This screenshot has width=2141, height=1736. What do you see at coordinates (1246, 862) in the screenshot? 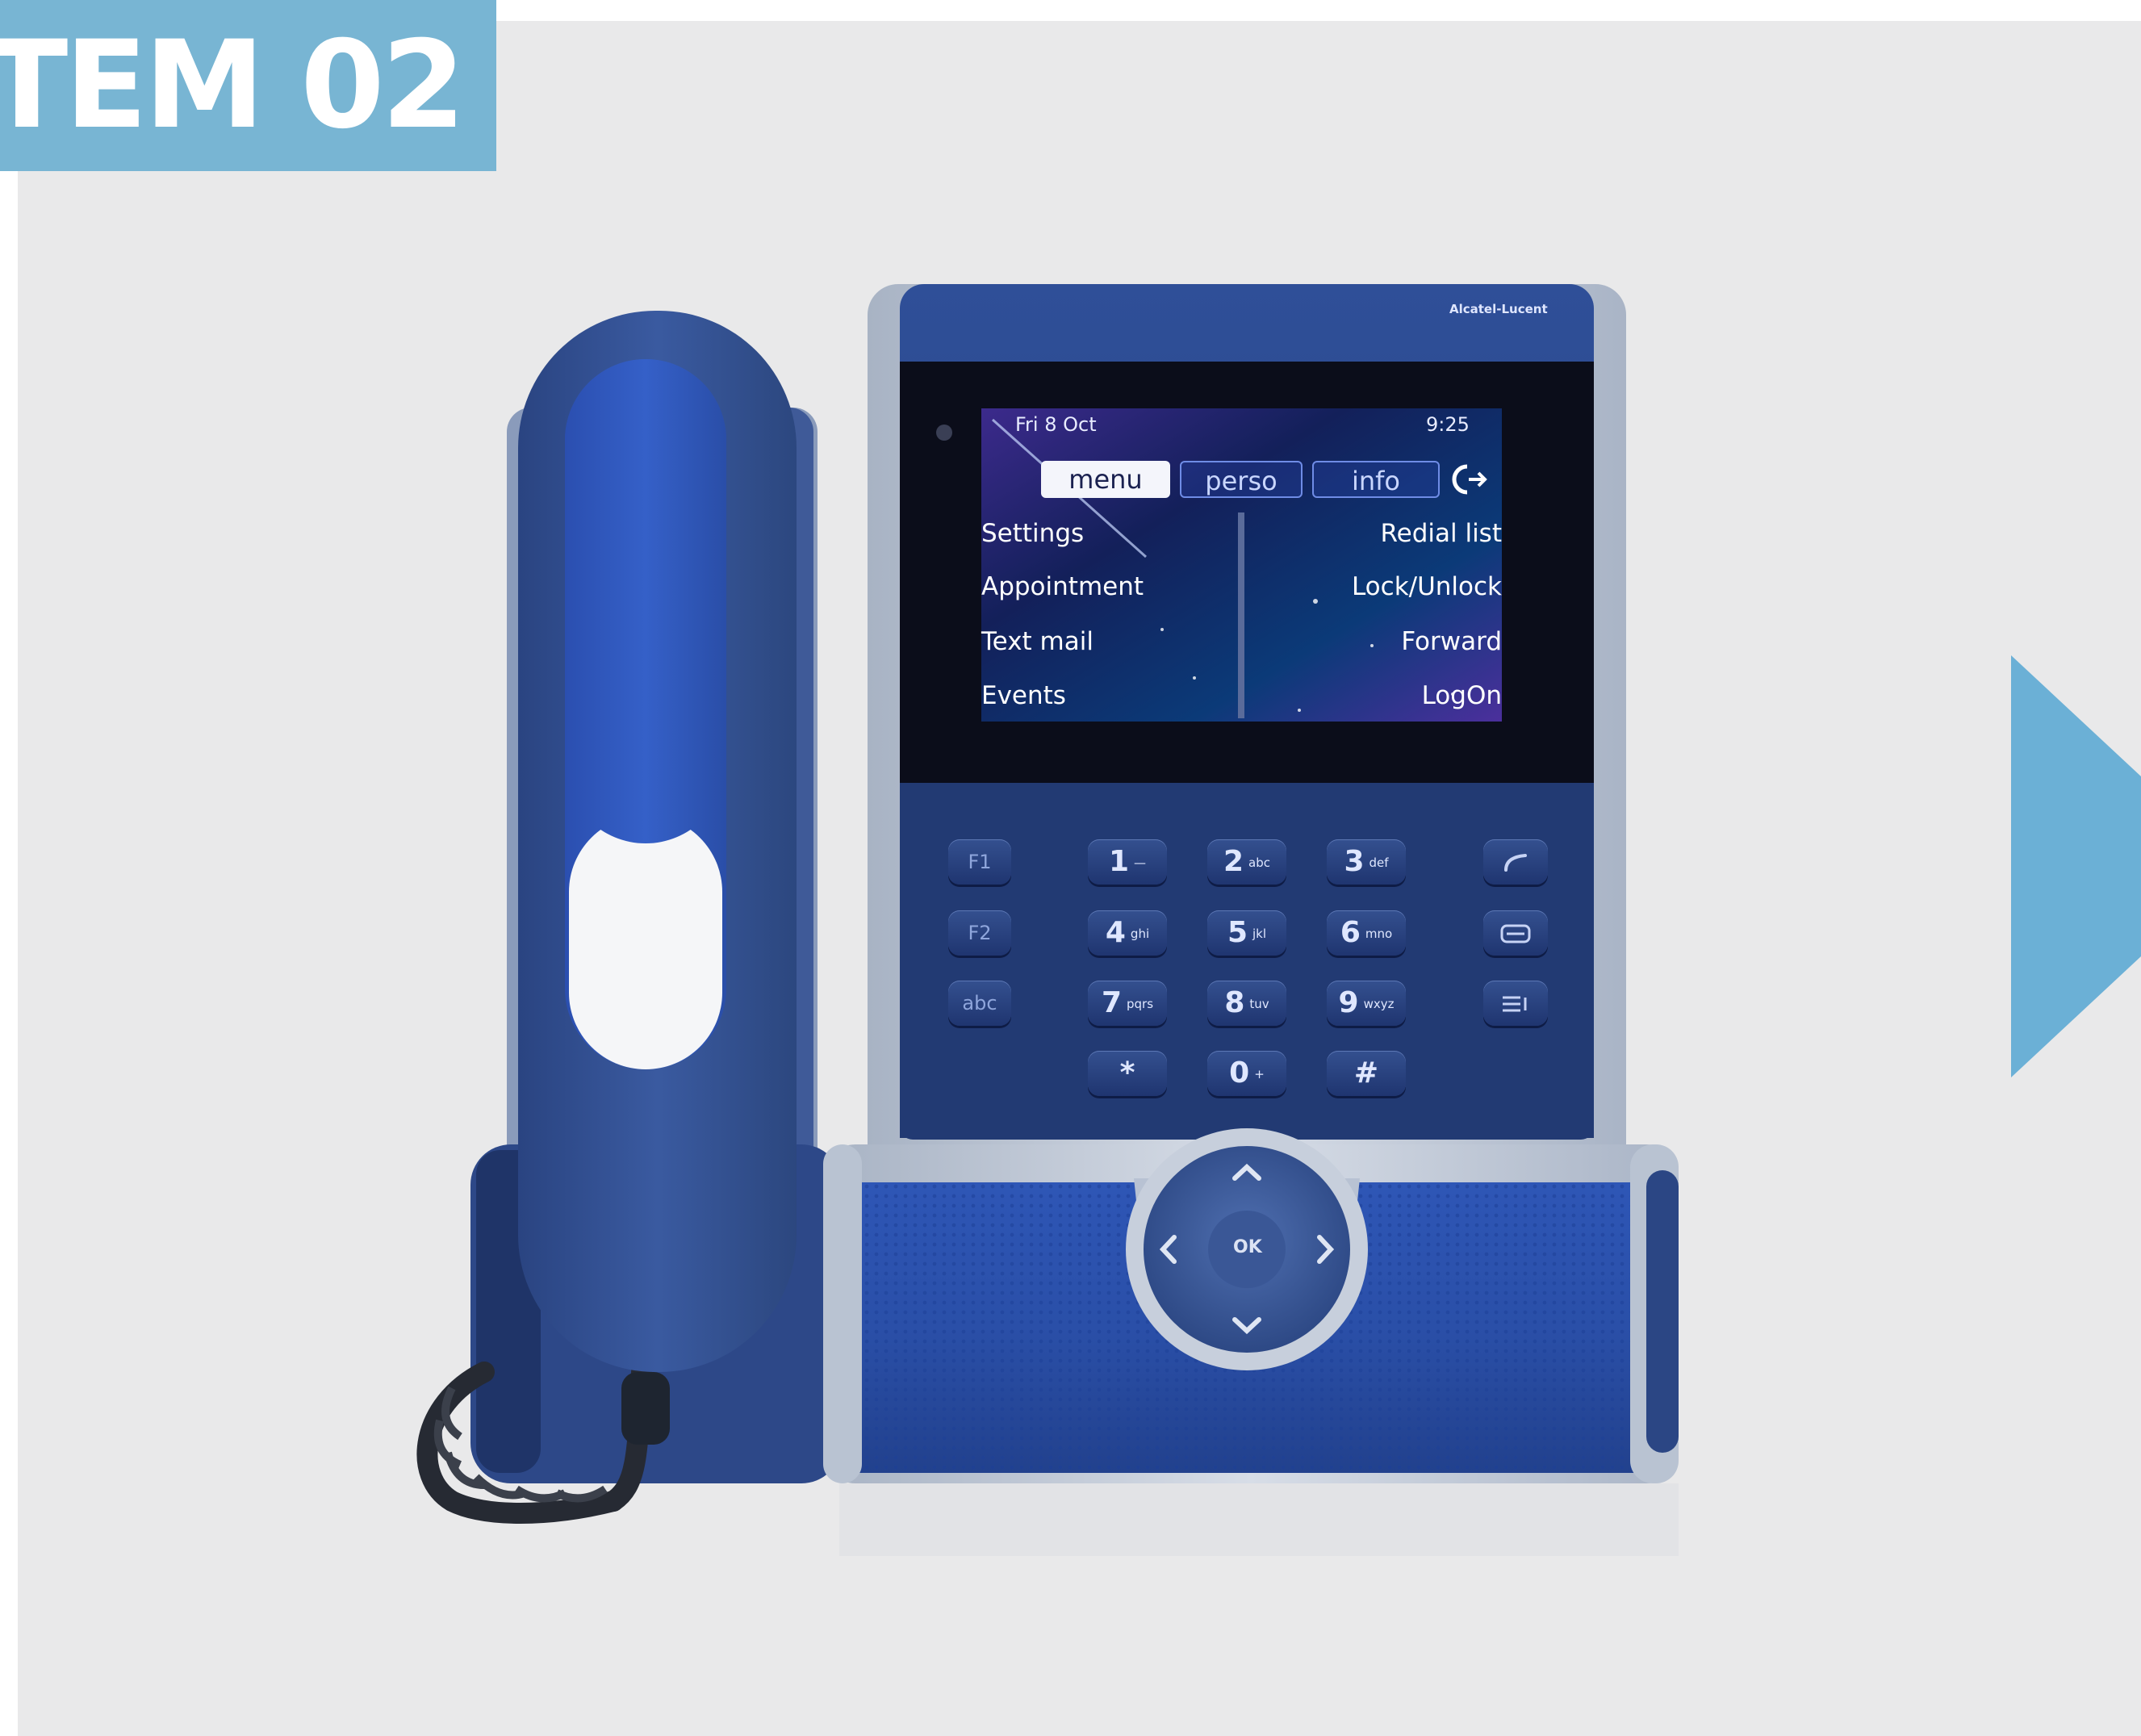
I see `key-2: 2 abc` at bounding box center [1246, 862].